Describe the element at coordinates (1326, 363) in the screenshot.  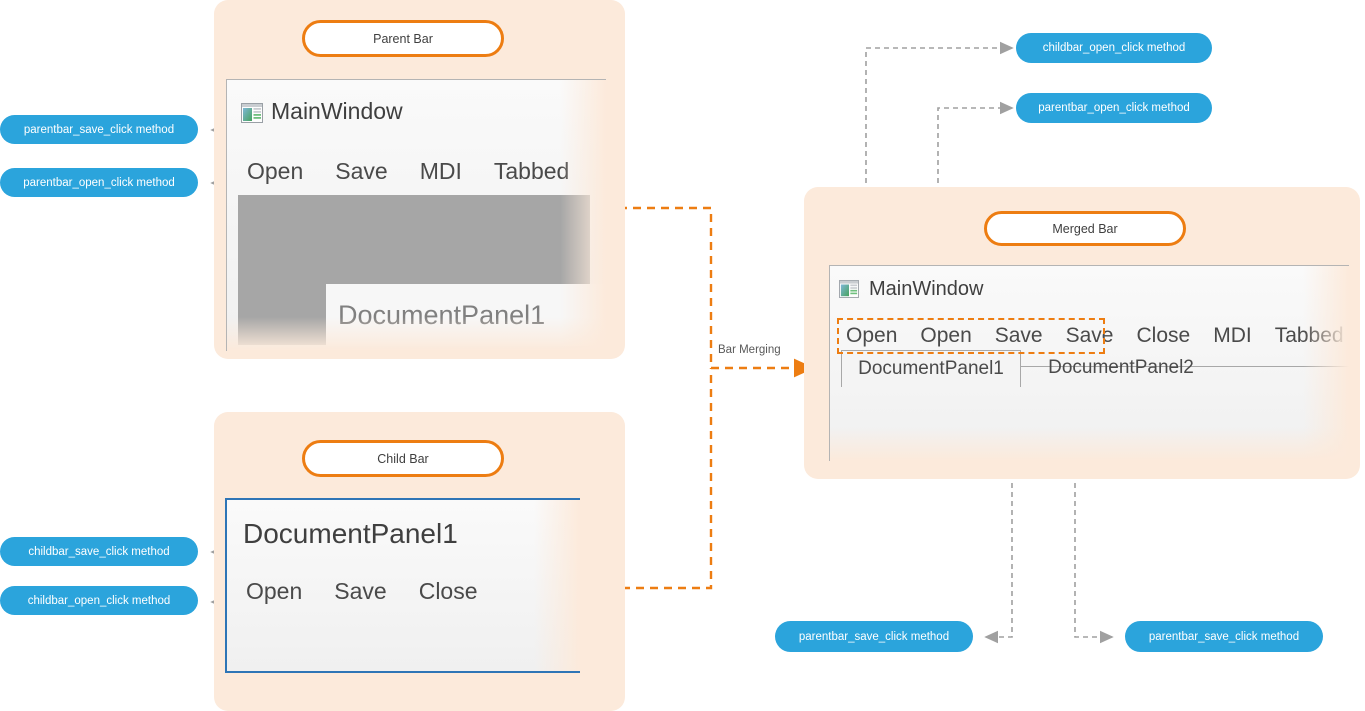
I see `merged-window-right-fade` at that location.